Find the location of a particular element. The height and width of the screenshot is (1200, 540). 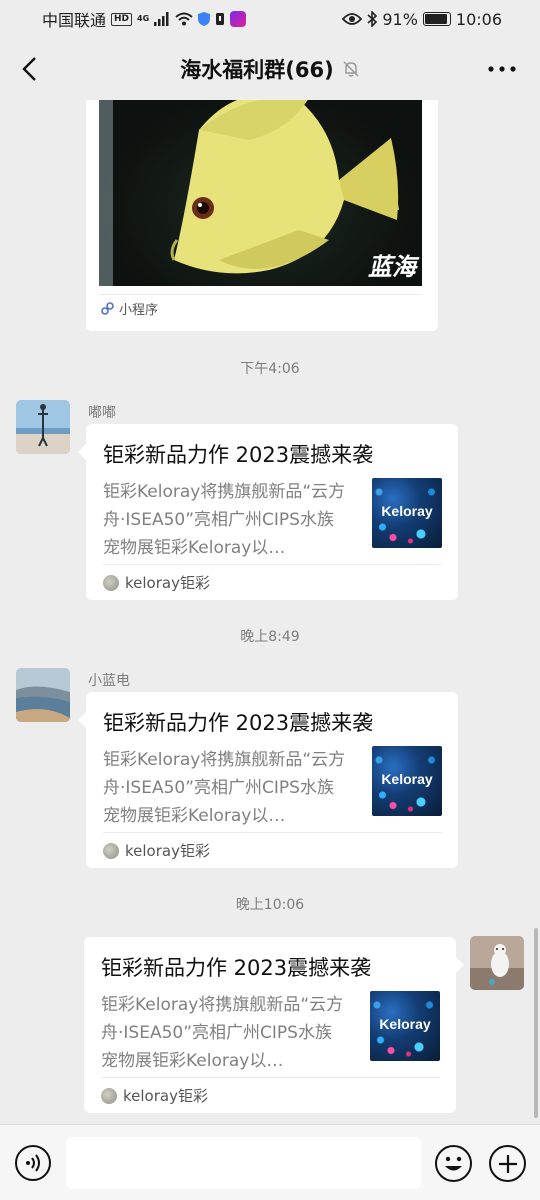

mini-program-image: 蓝海 is located at coordinates (260, 193).